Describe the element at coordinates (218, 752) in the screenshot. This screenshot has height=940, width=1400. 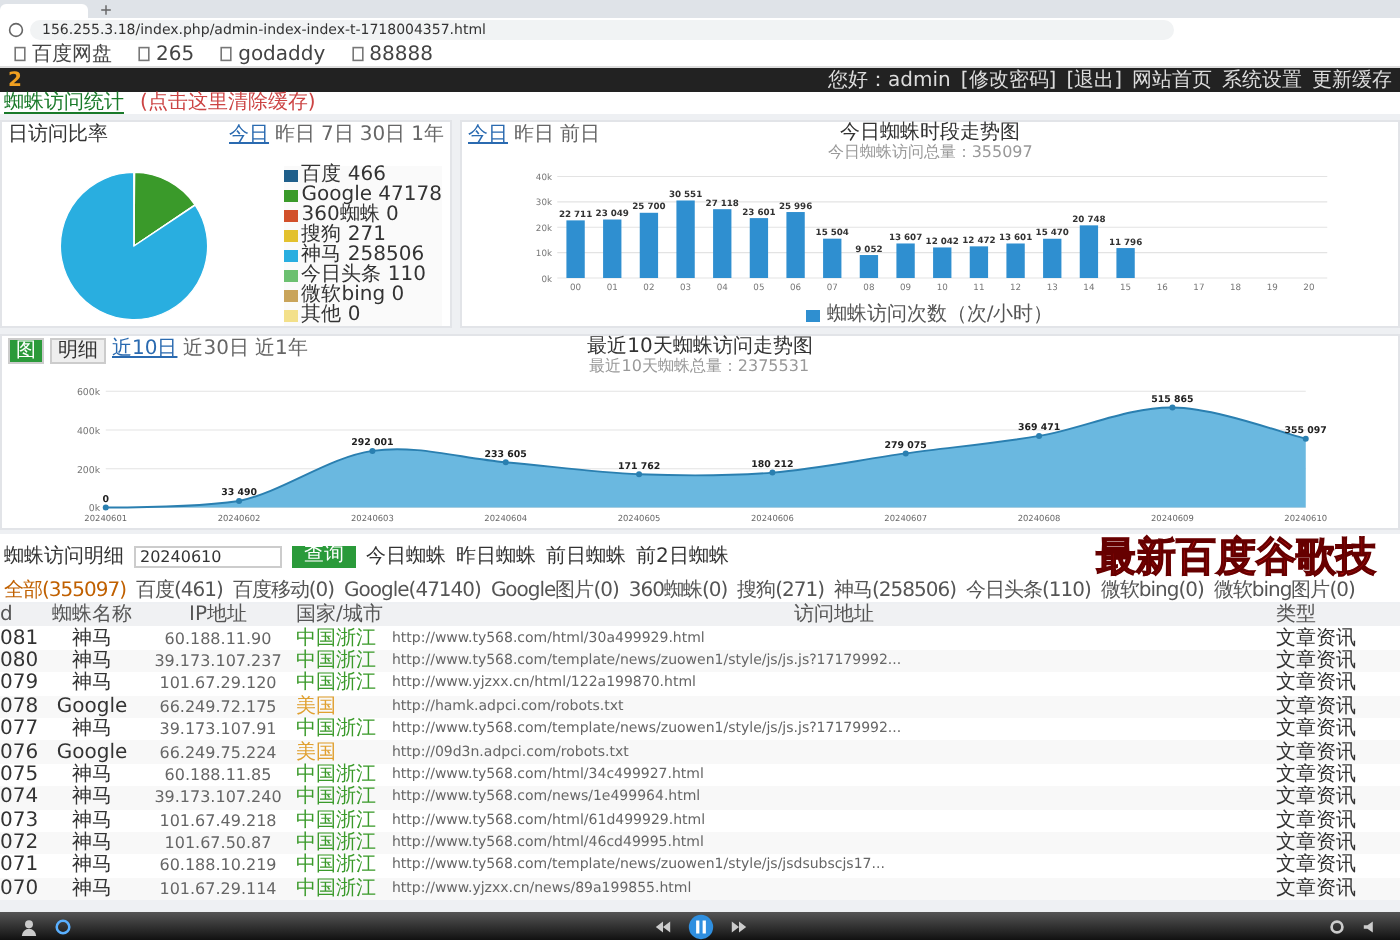
I see `table-cell-text: 66.249.75.224` at that location.